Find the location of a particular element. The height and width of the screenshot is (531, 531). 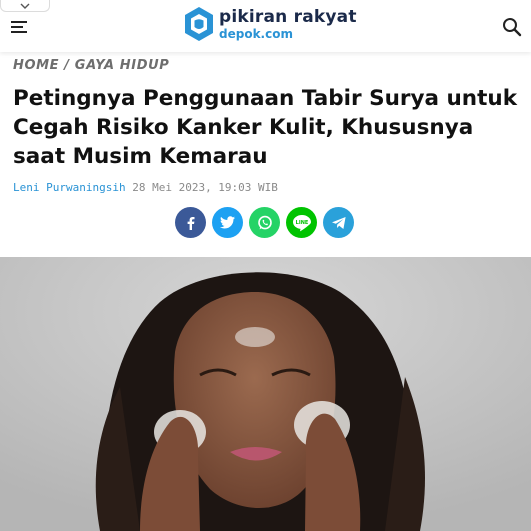

share-telegram-button is located at coordinates (338, 222).